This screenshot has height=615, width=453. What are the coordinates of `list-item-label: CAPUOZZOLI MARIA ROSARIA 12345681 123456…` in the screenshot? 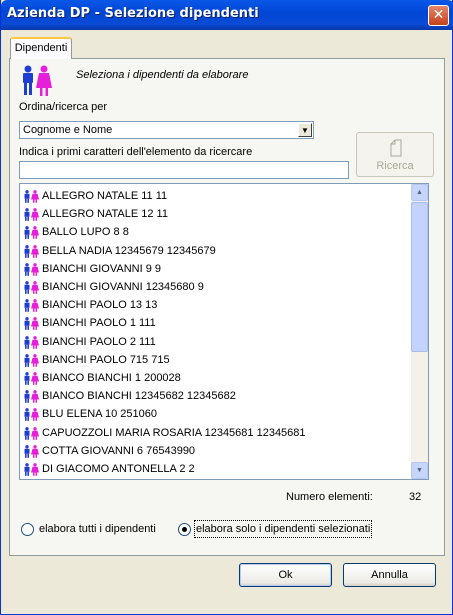 It's located at (174, 432).